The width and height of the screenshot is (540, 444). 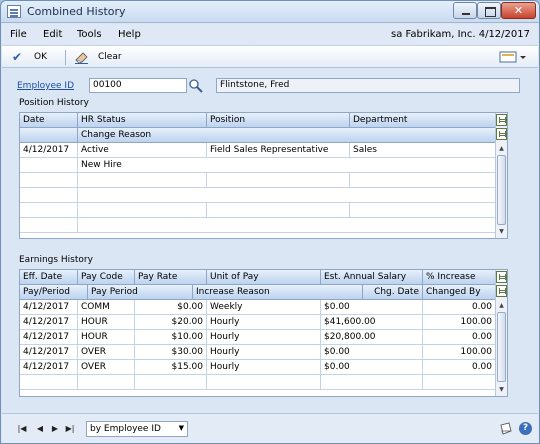 I want to click on column-header-increase-reason: Increase Reason, so click(x=278, y=292).